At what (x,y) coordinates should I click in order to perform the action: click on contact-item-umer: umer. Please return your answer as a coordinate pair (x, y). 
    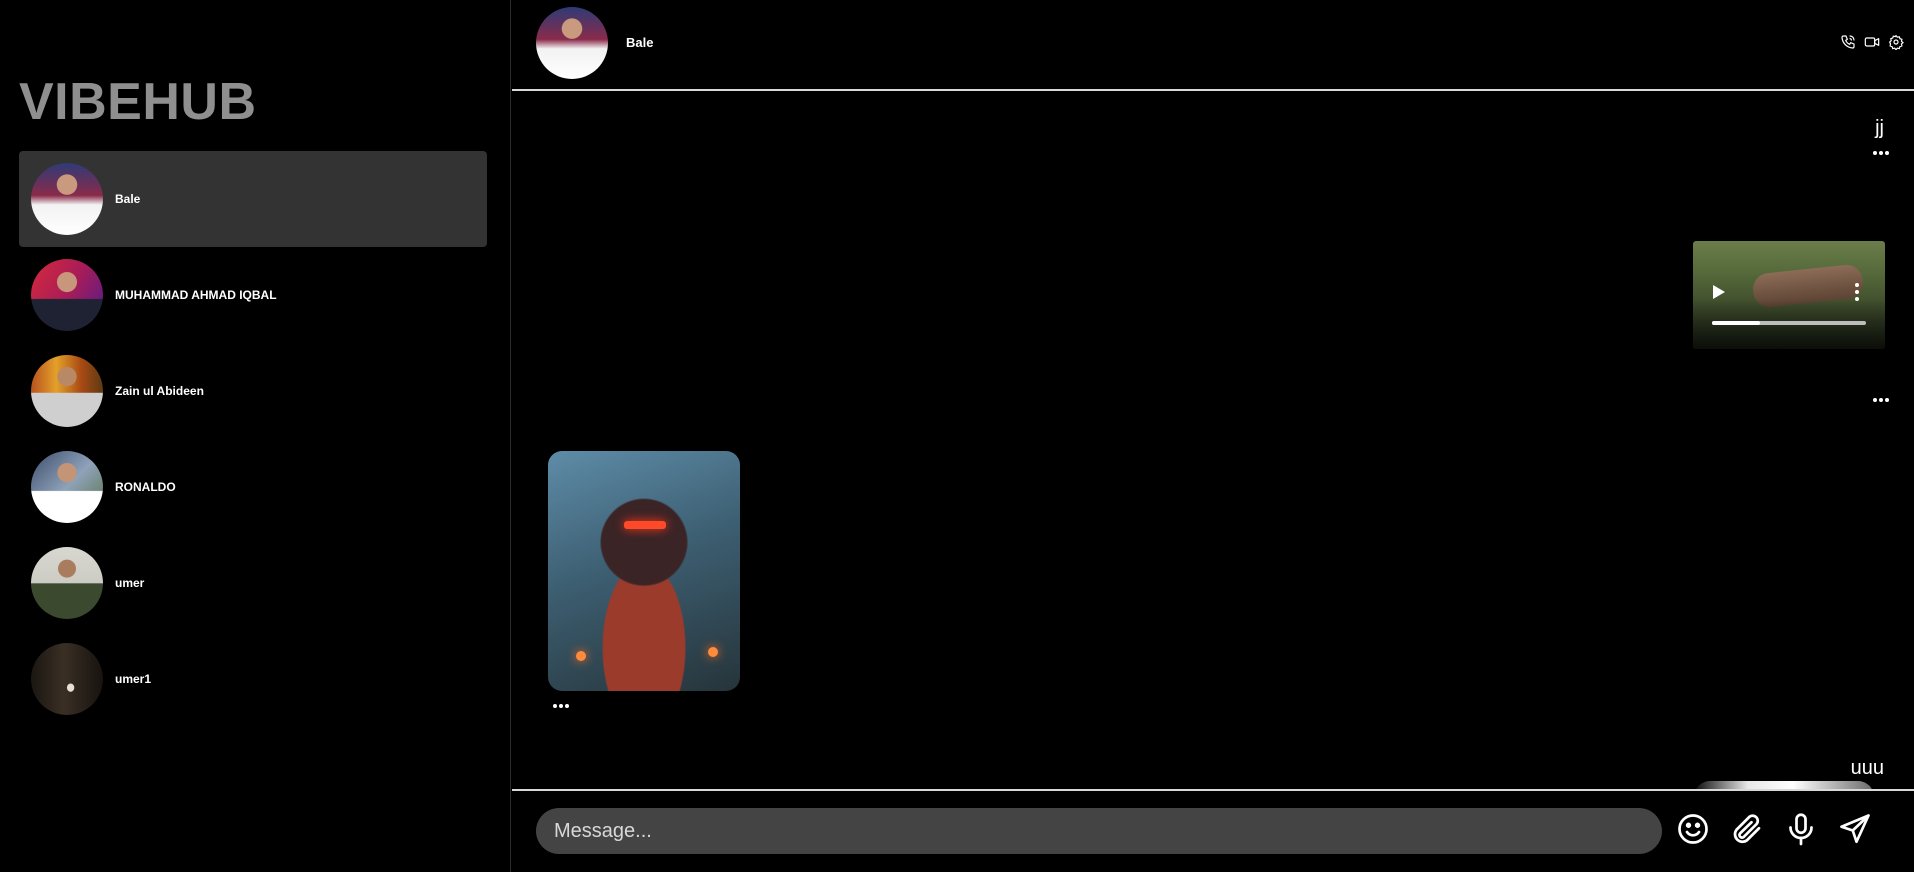
    Looking at the image, I should click on (253, 583).